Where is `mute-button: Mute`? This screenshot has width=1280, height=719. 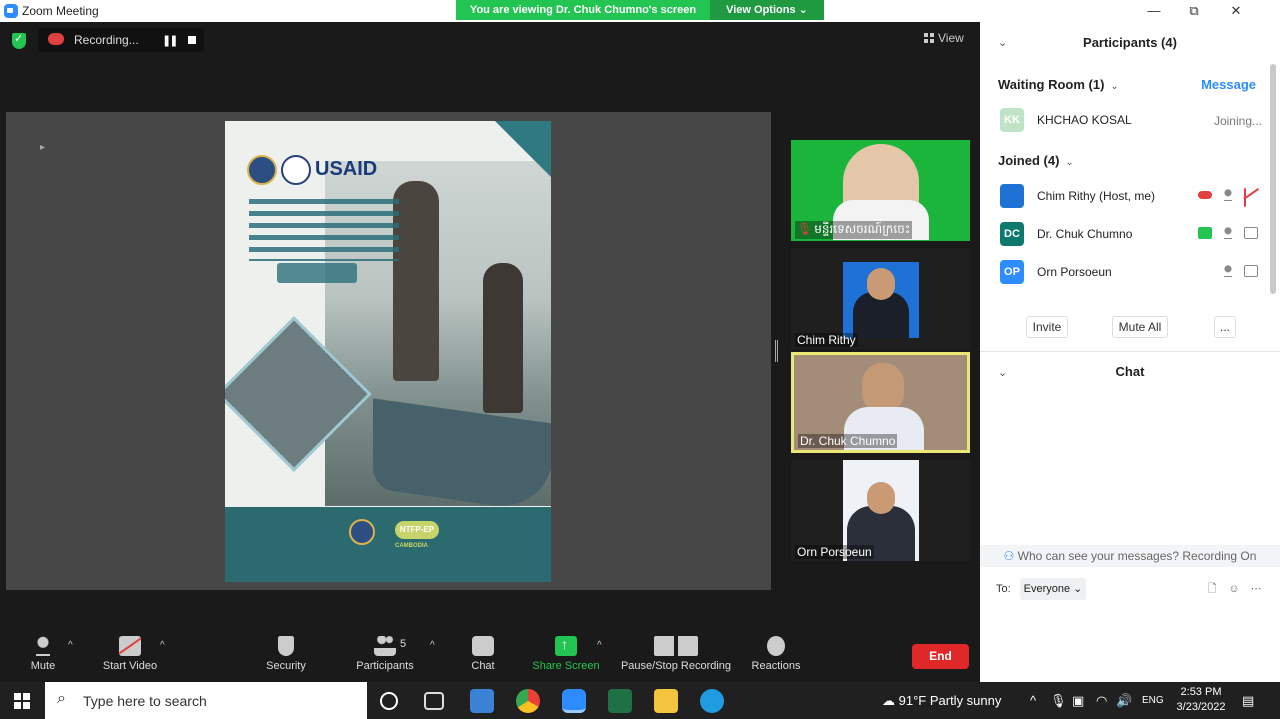 mute-button: Mute is located at coordinates (43, 654).